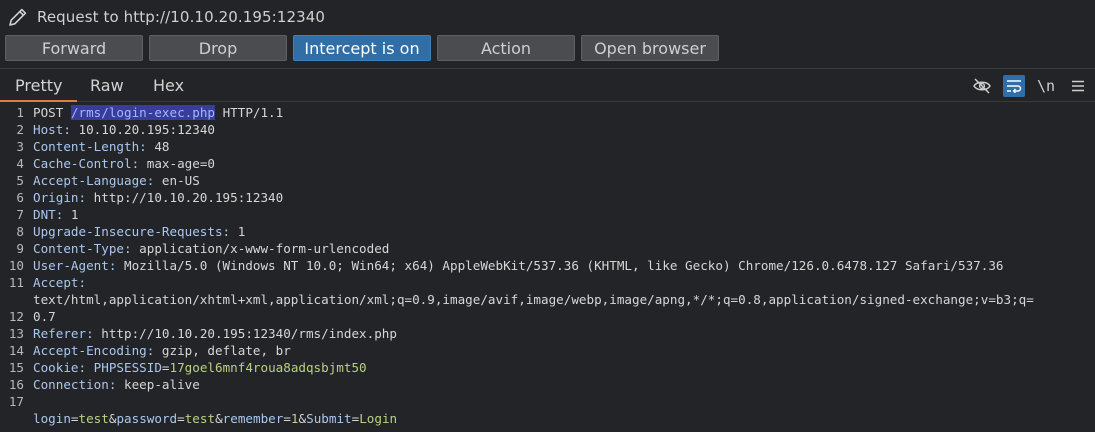 The height and width of the screenshot is (432, 1095). Describe the element at coordinates (185, 197) in the screenshot. I see `header-value: http://10.10.20.195:12340` at that location.